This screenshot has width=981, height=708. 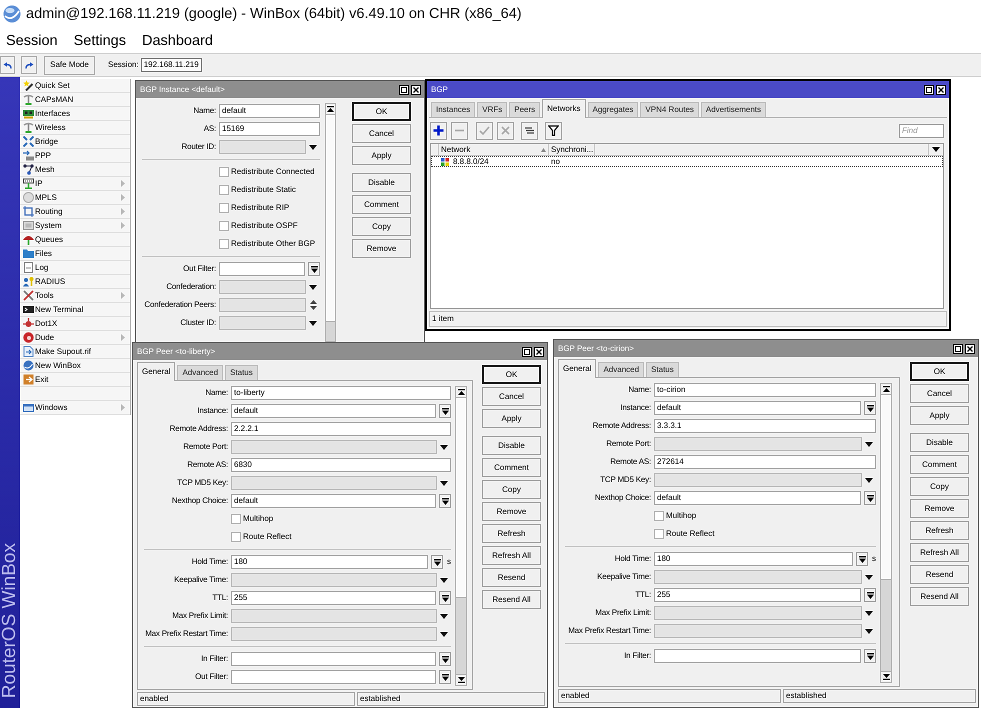 What do you see at coordinates (886, 389) in the screenshot?
I see `arrow-up-icon` at bounding box center [886, 389].